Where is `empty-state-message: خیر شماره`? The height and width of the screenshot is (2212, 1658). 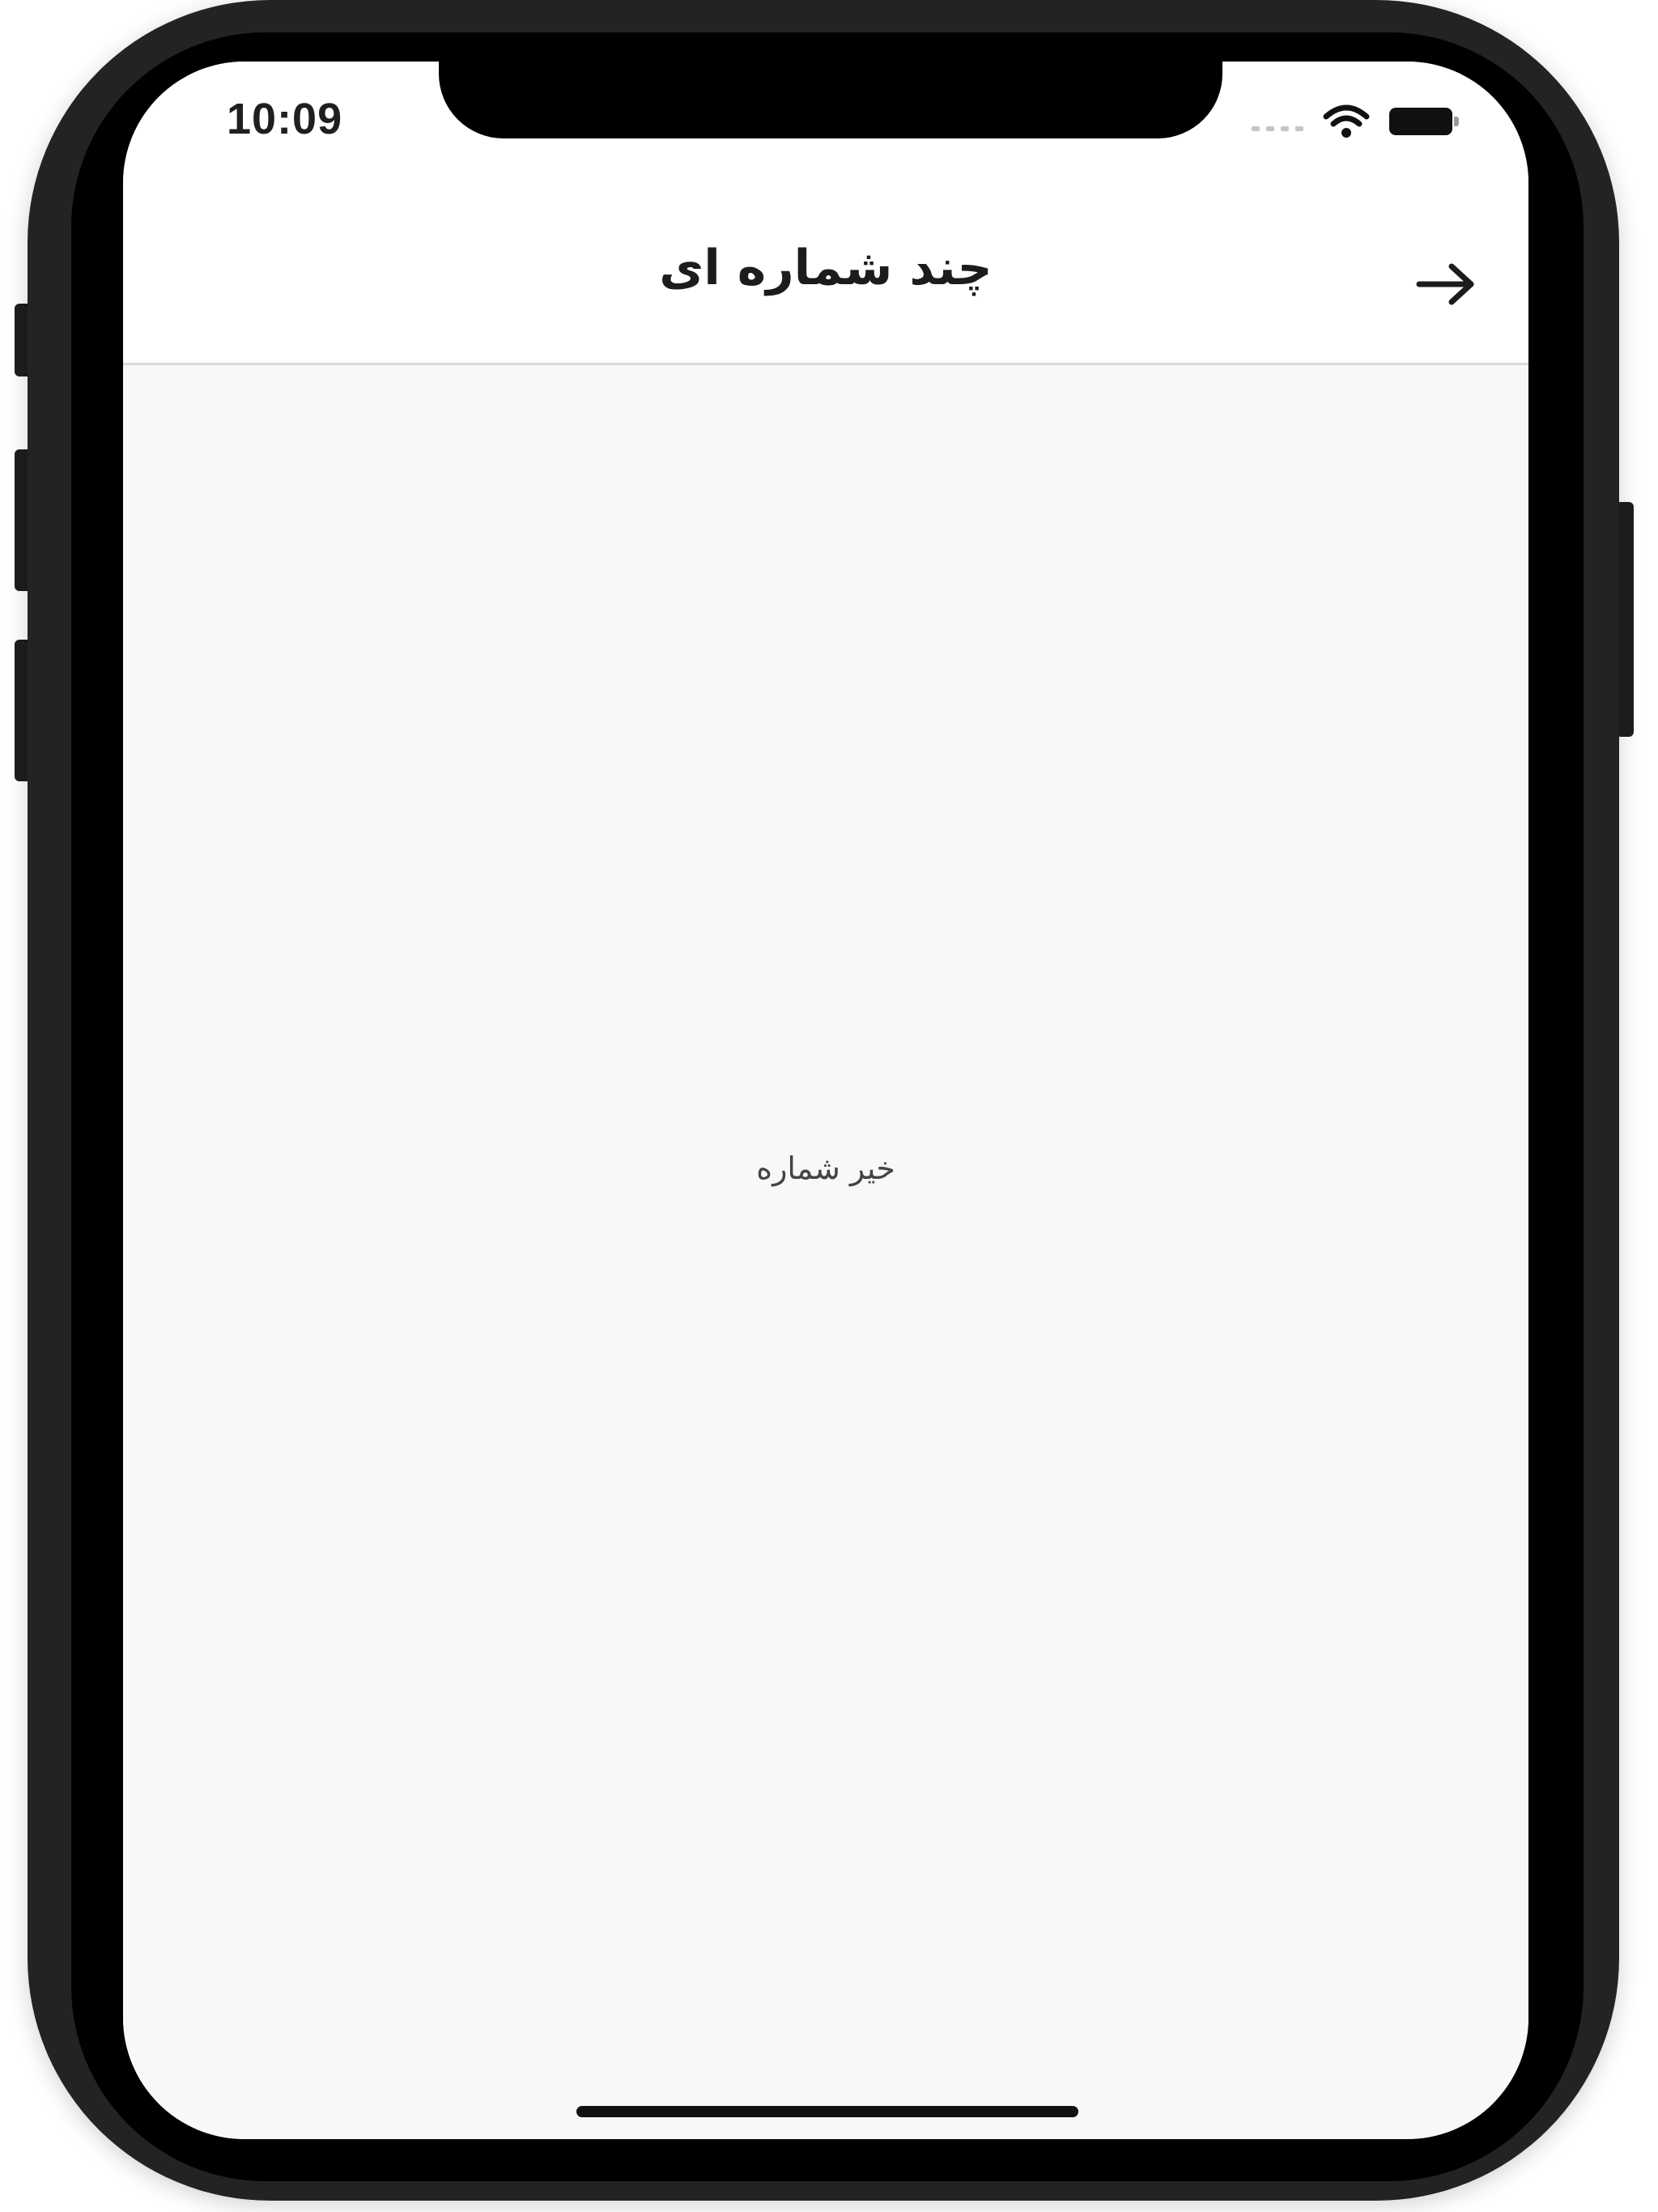 empty-state-message: خیر شماره is located at coordinates (825, 1169).